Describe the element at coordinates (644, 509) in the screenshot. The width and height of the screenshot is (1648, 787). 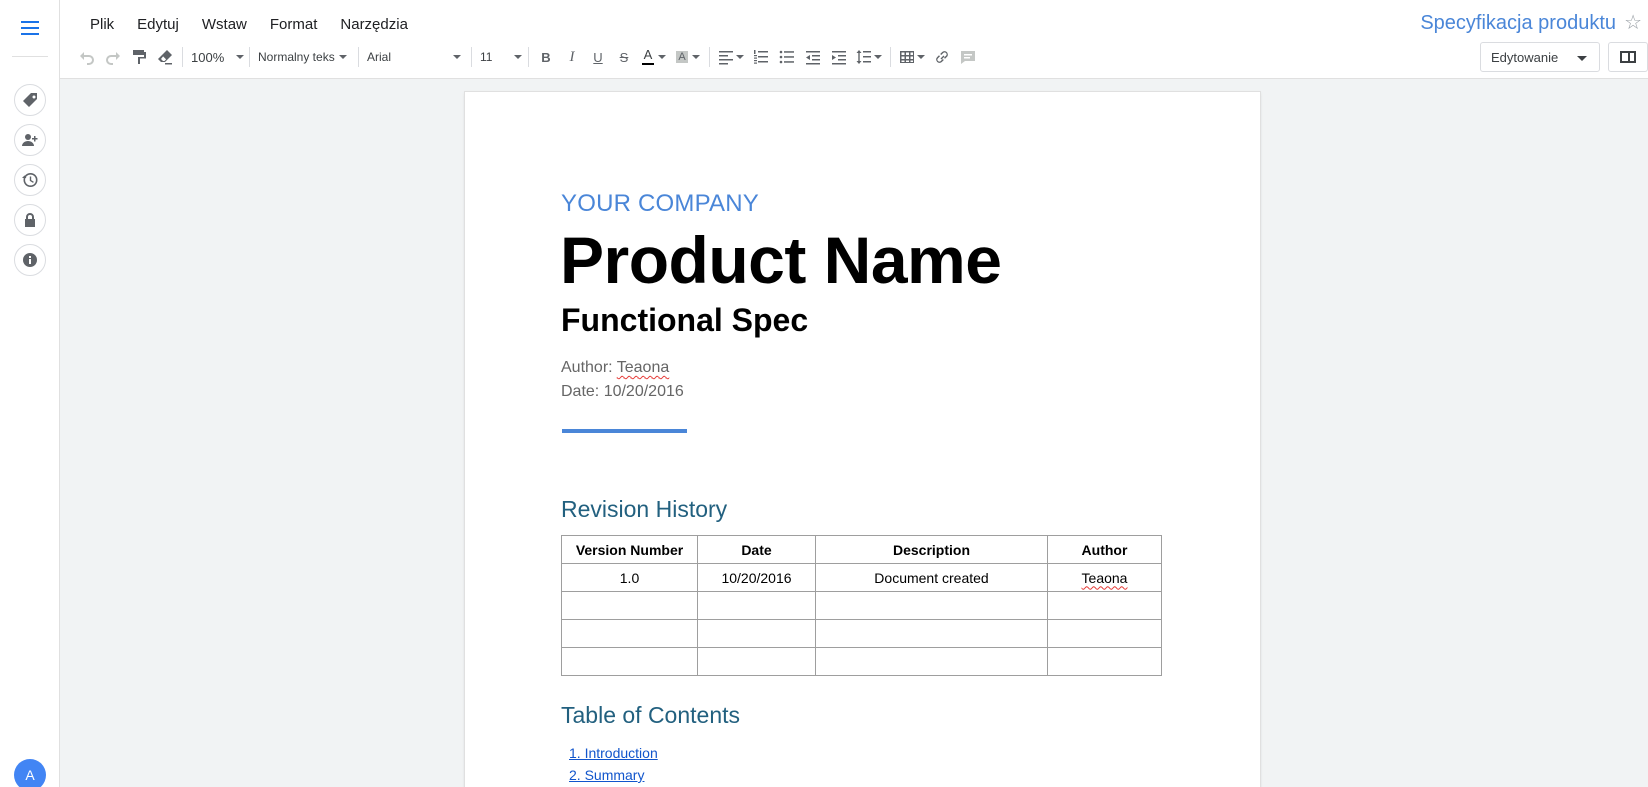
I see `revision-history-heading: Revision History` at that location.